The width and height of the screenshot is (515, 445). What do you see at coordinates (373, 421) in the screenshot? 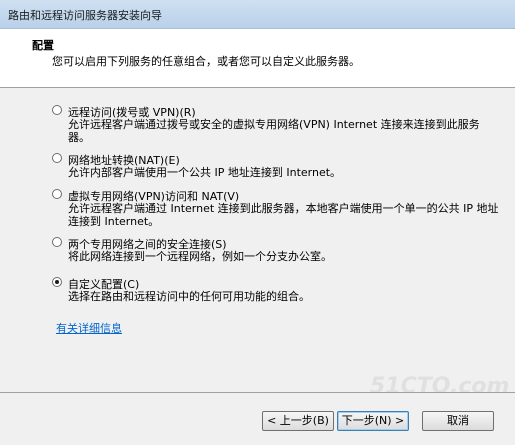
I see `next-button: 下一步(N) >` at bounding box center [373, 421].